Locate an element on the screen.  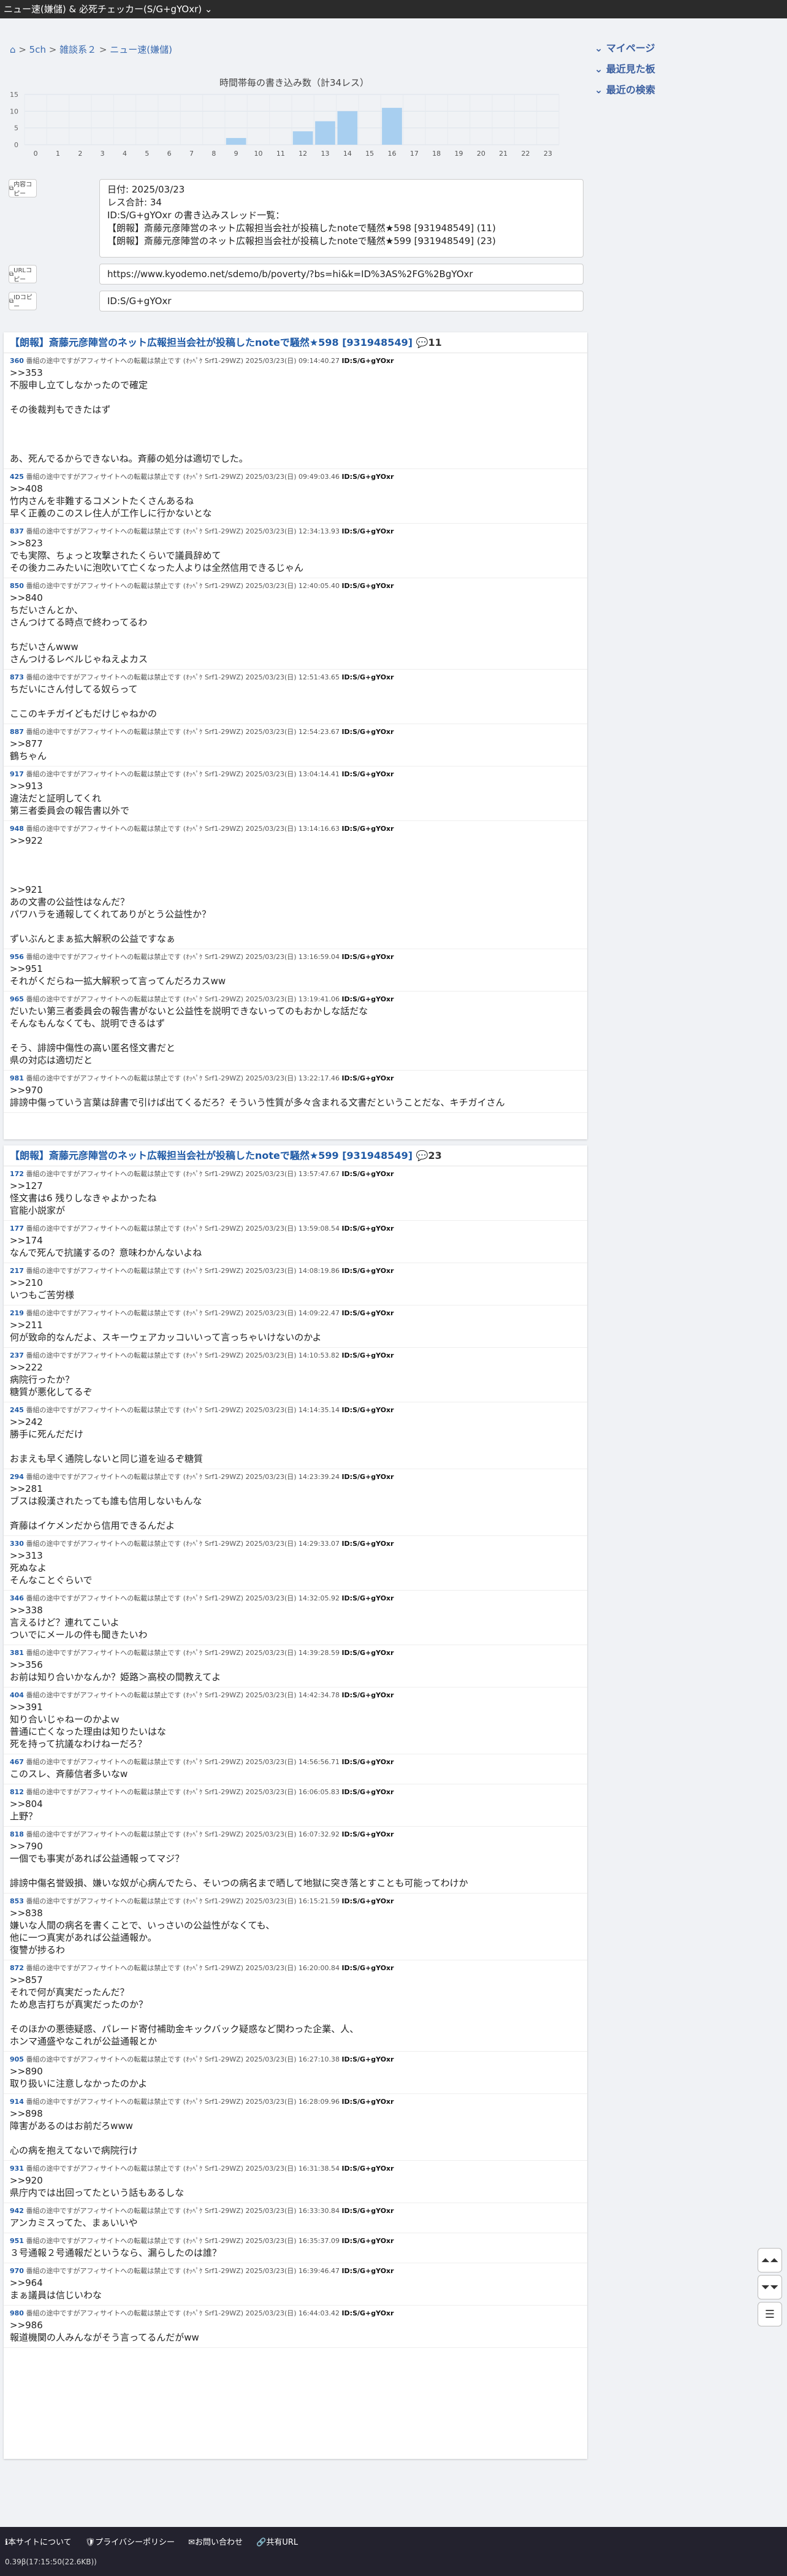
post-number: 951 is located at coordinates (17, 2241).